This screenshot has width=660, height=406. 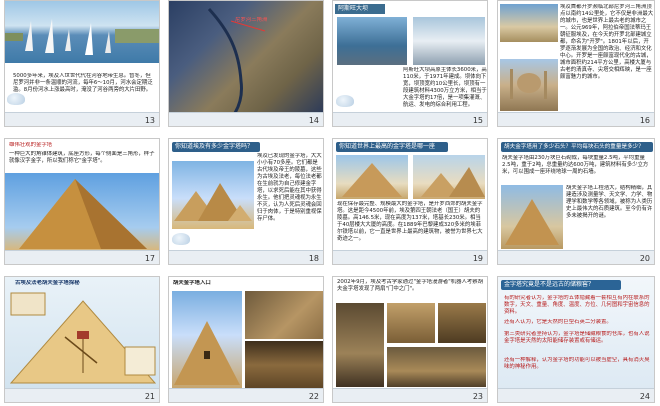 What do you see at coordinates (462, 323) in the screenshot?
I see `door-in-door-picture` at bounding box center [462, 323].